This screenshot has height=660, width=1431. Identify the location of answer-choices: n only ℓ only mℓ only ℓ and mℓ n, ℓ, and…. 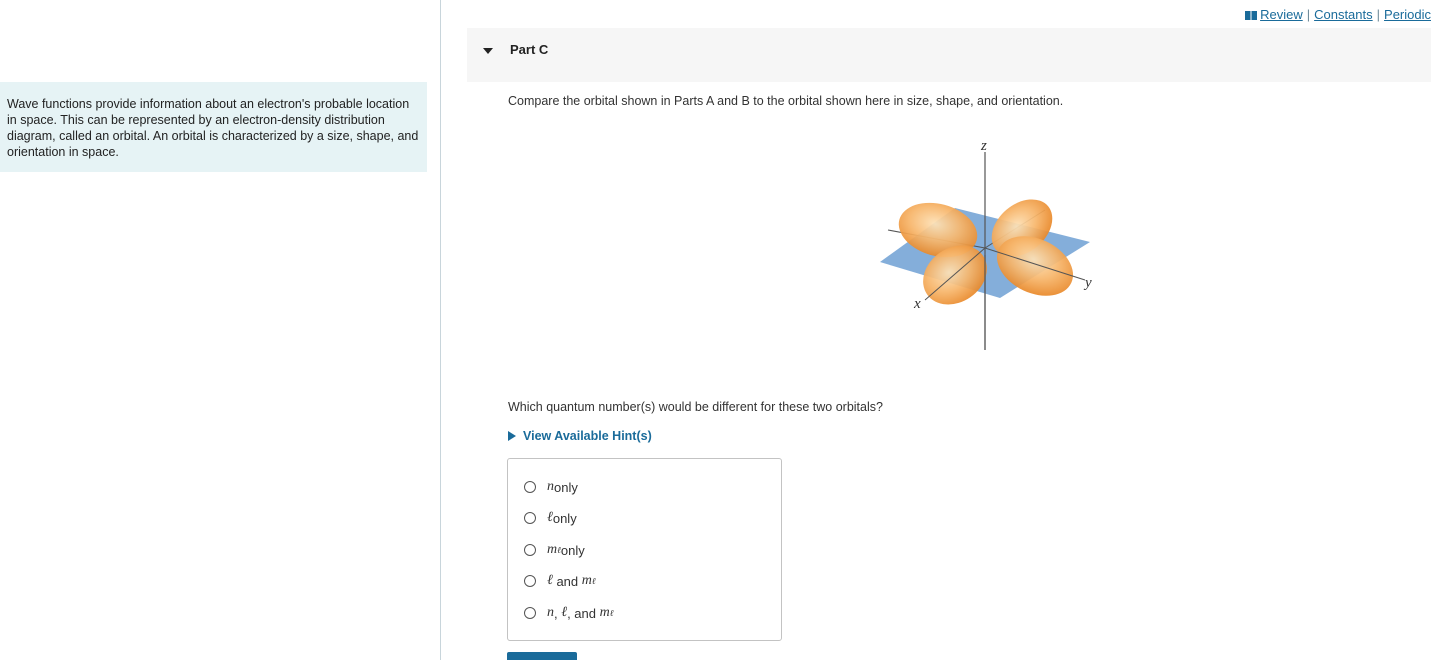
(644, 549).